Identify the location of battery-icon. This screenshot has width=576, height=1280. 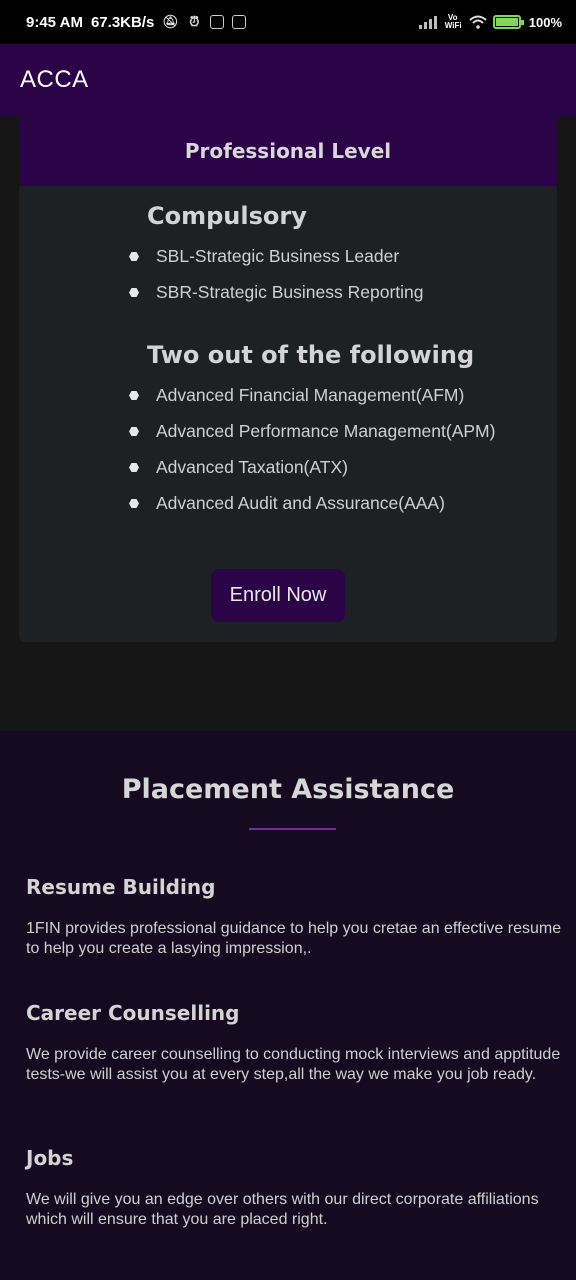
(508, 22).